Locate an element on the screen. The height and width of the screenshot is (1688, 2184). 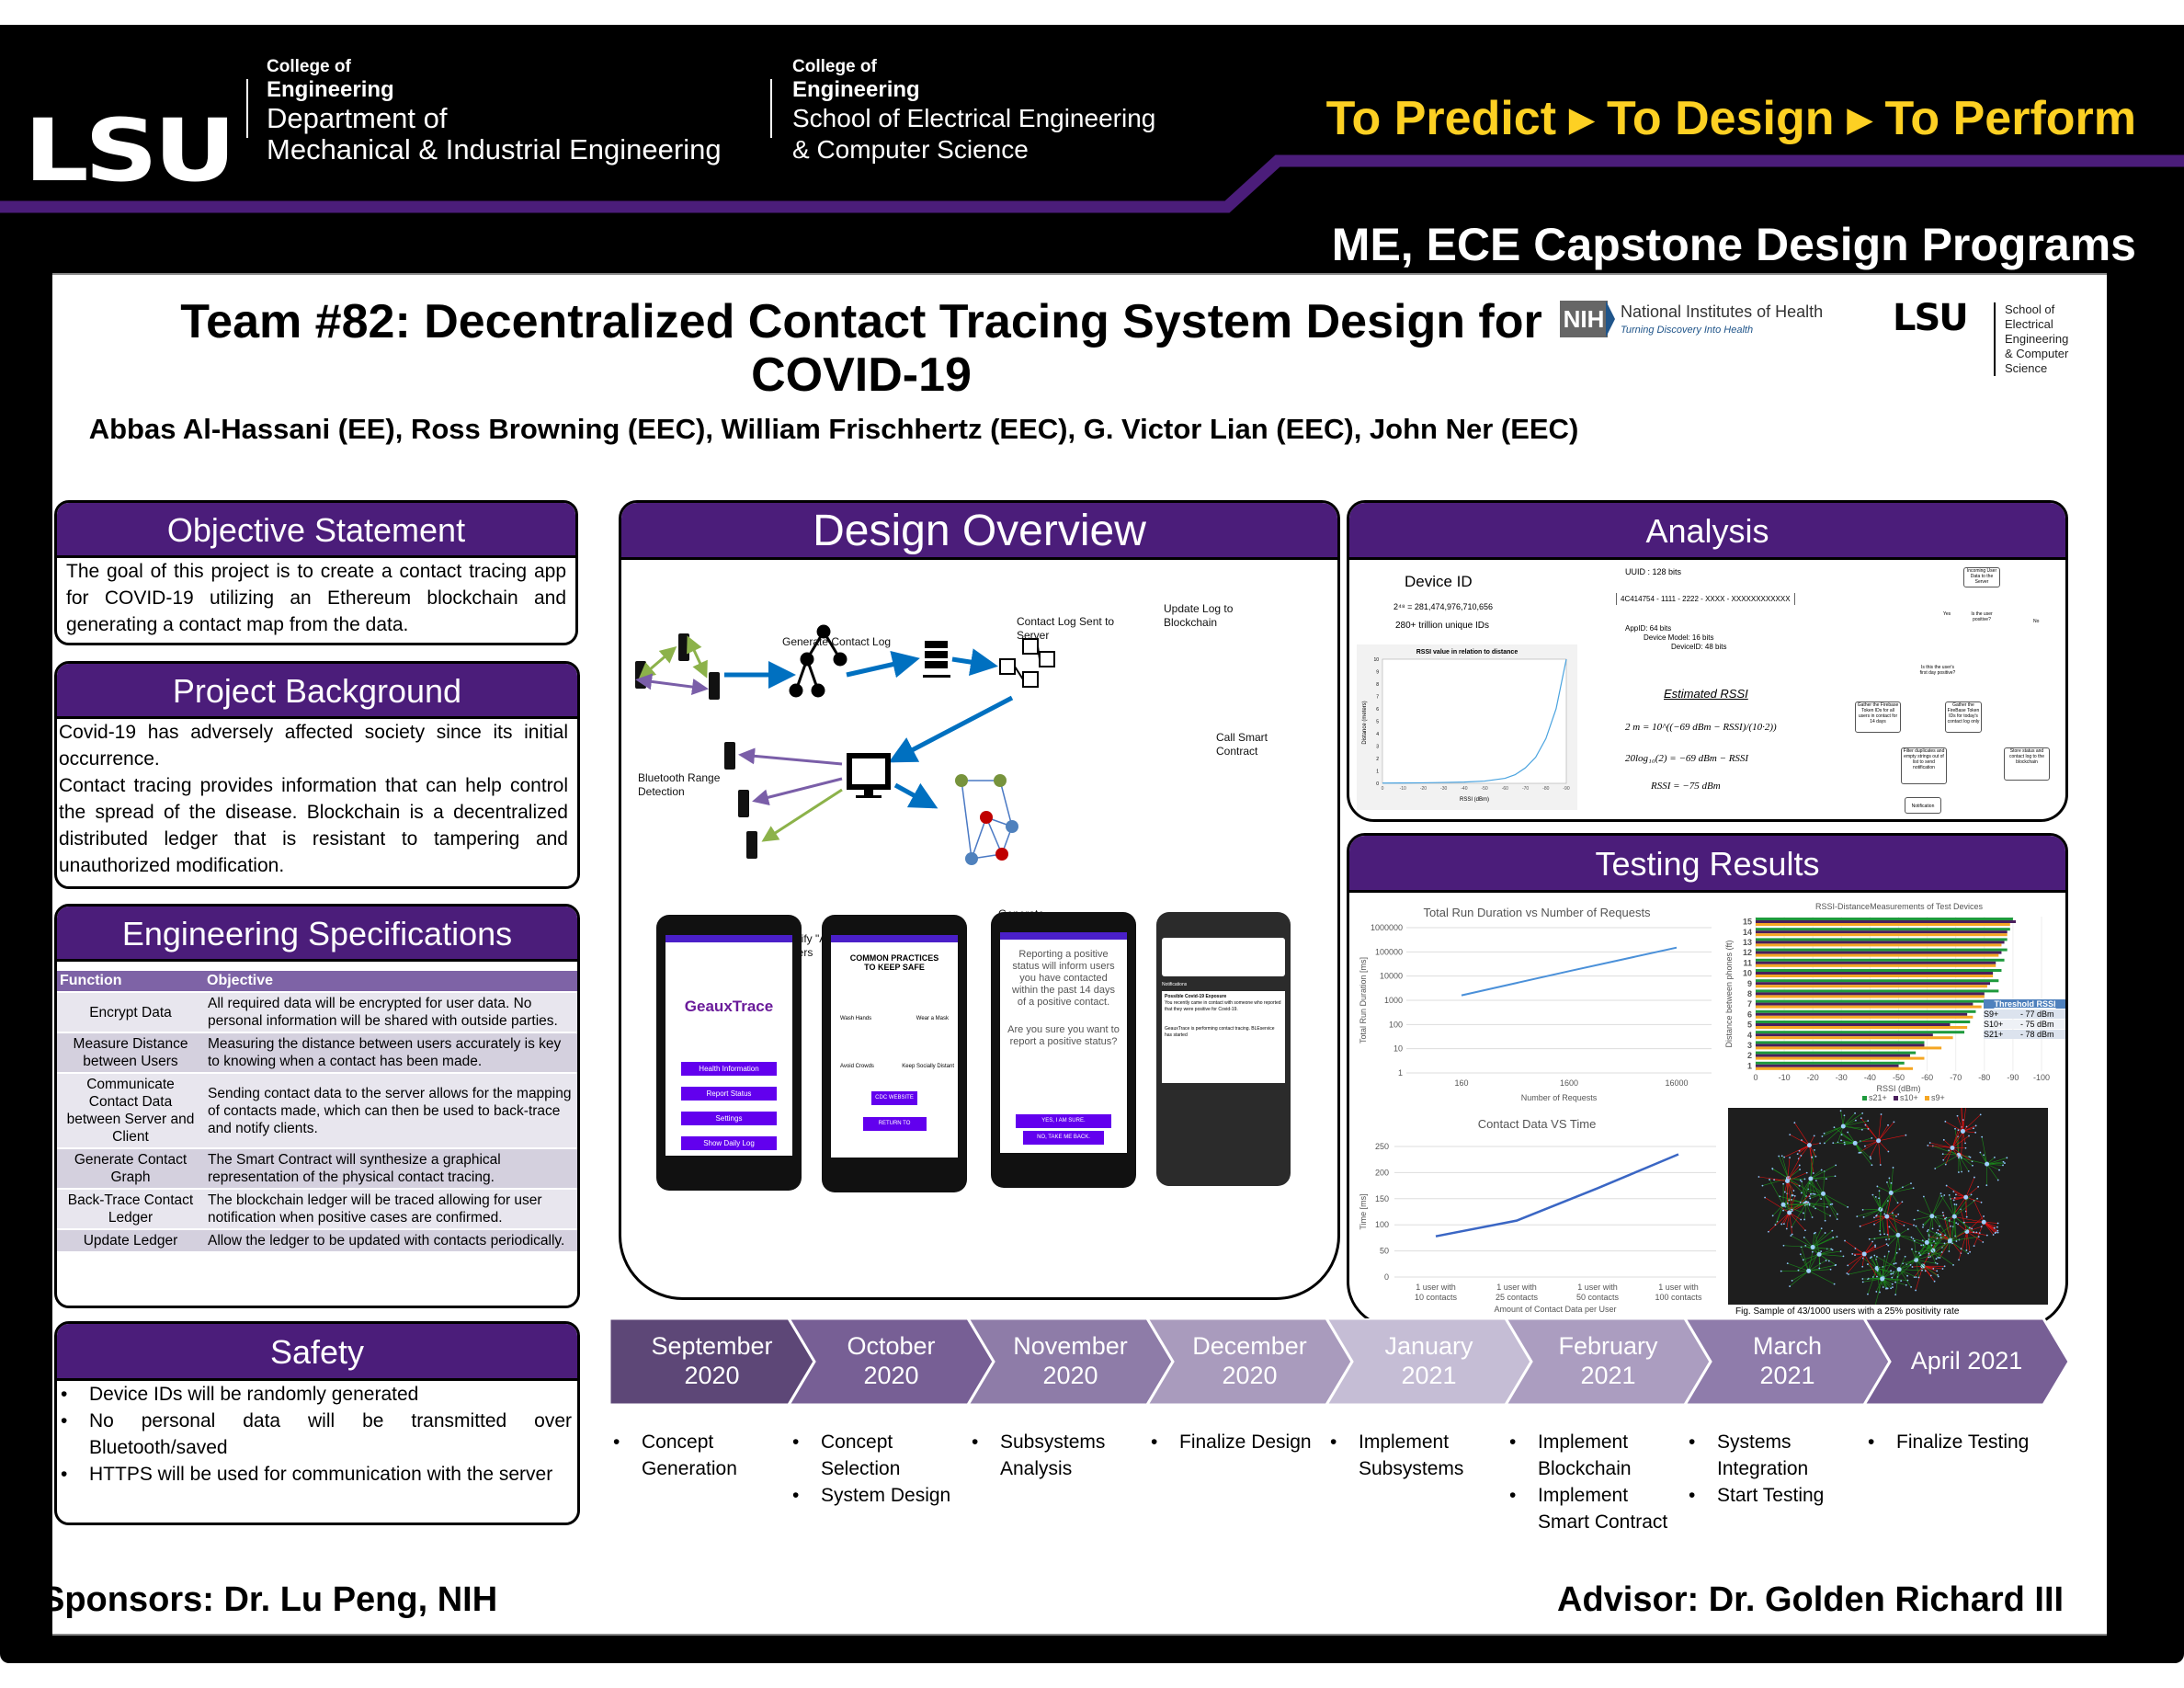
y-tick: 4 is located at coordinates (1749, 1035).